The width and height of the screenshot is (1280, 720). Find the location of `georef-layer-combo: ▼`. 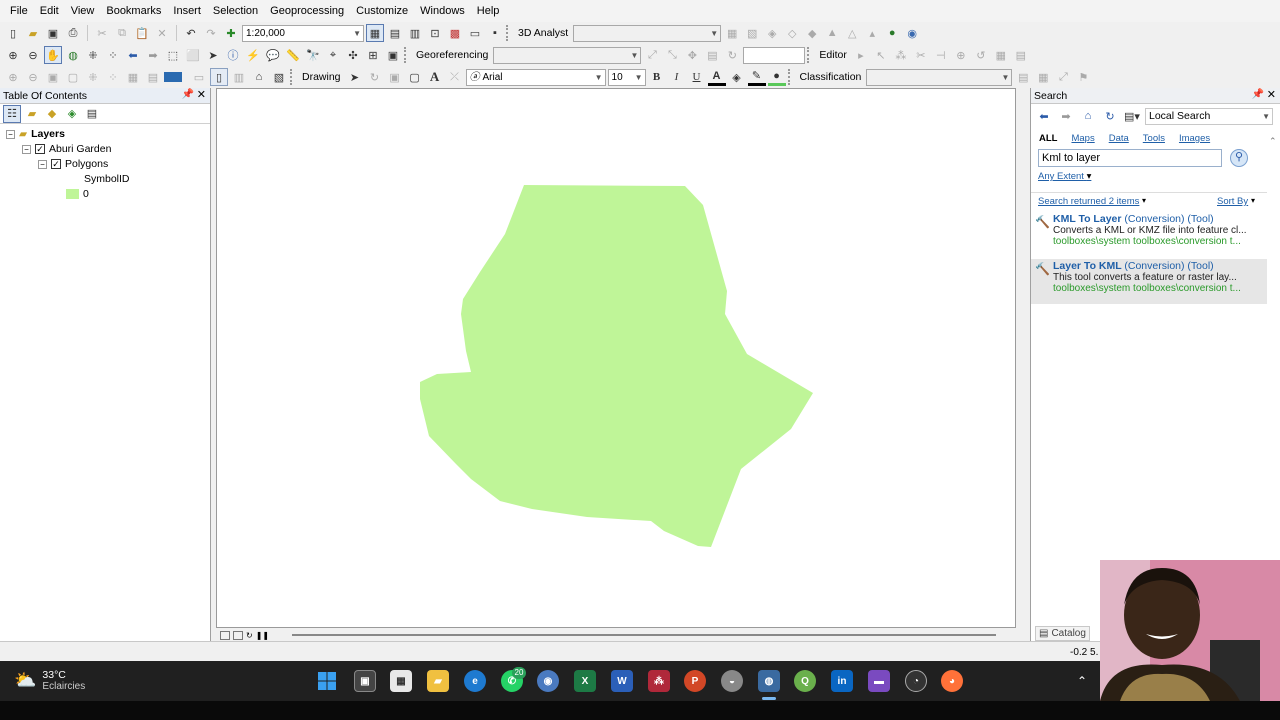

georef-layer-combo: ▼ is located at coordinates (567, 55).